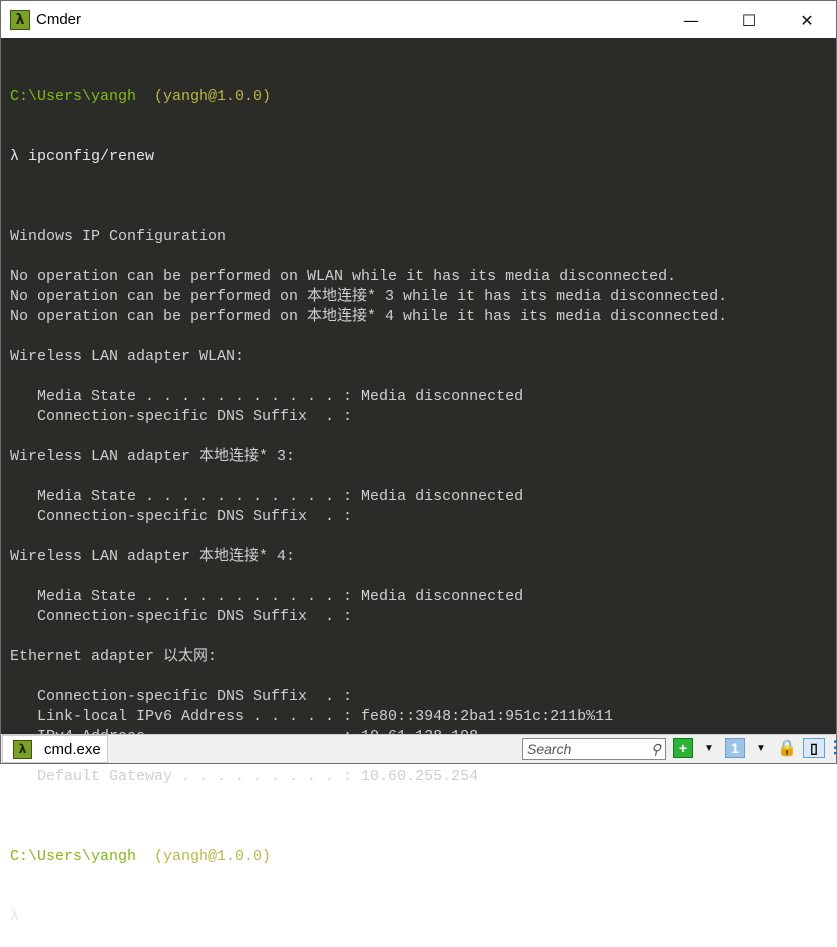  What do you see at coordinates (153, 556) in the screenshot?
I see `output-line: Wireless LAN adapter 本地连接* 4:` at bounding box center [153, 556].